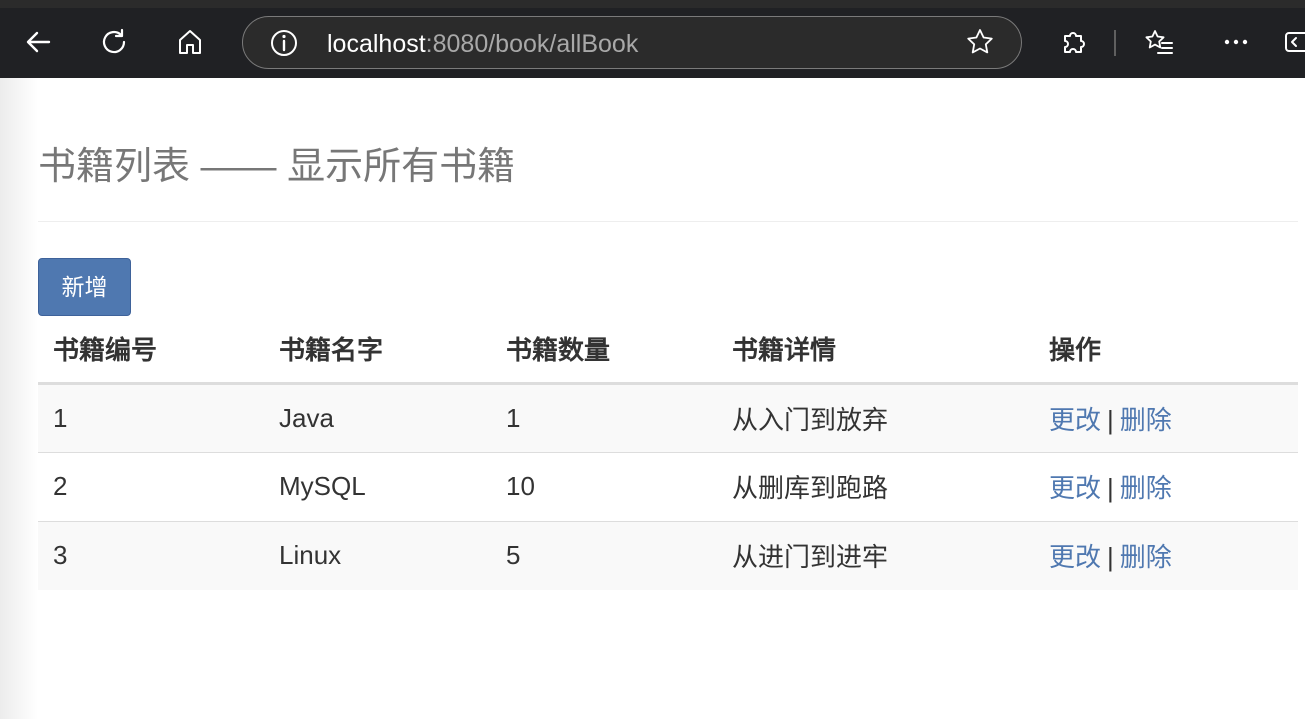 This screenshot has height=719, width=1305. What do you see at coordinates (652, 4) in the screenshot?
I see `tab-strip` at bounding box center [652, 4].